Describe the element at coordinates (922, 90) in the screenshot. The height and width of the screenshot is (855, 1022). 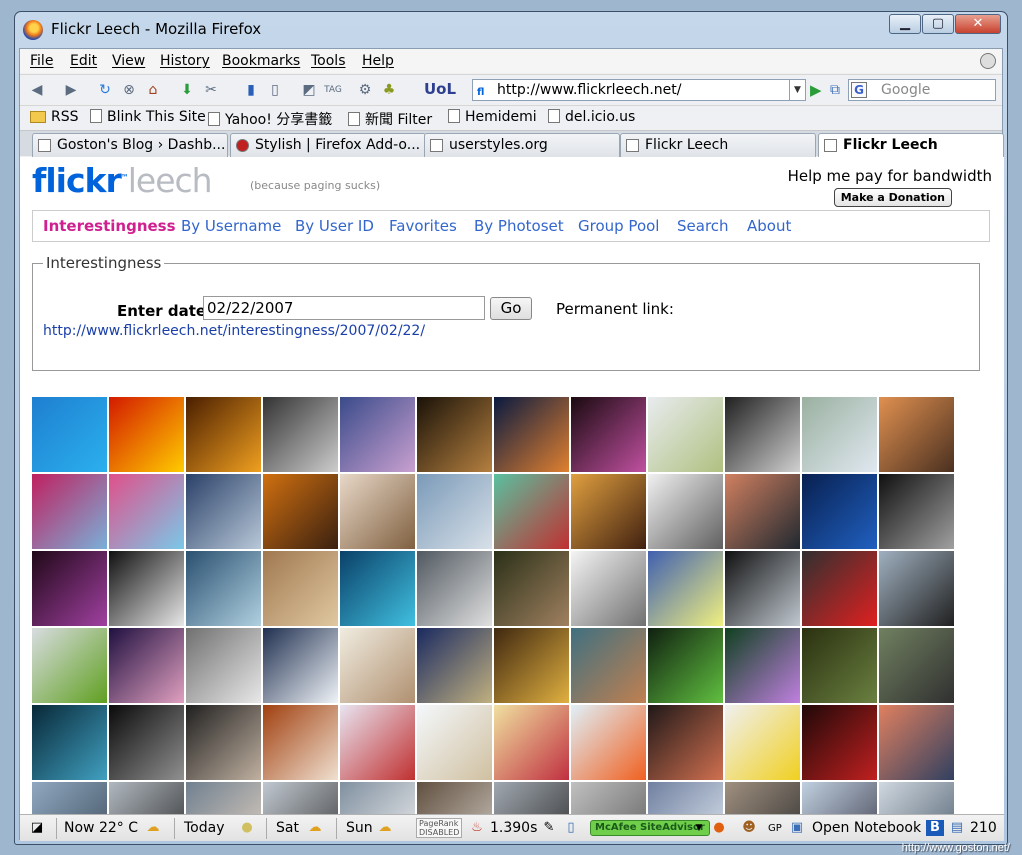
I see `search-input: G Google` at that location.